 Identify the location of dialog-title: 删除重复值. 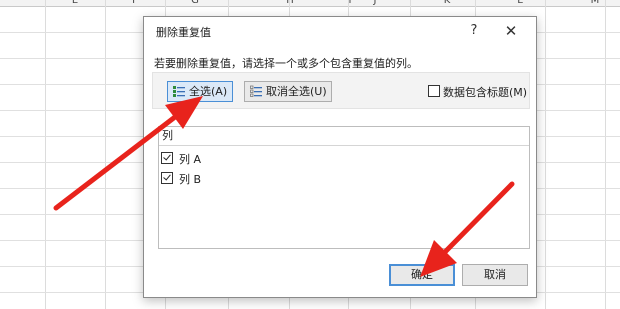
(183, 32).